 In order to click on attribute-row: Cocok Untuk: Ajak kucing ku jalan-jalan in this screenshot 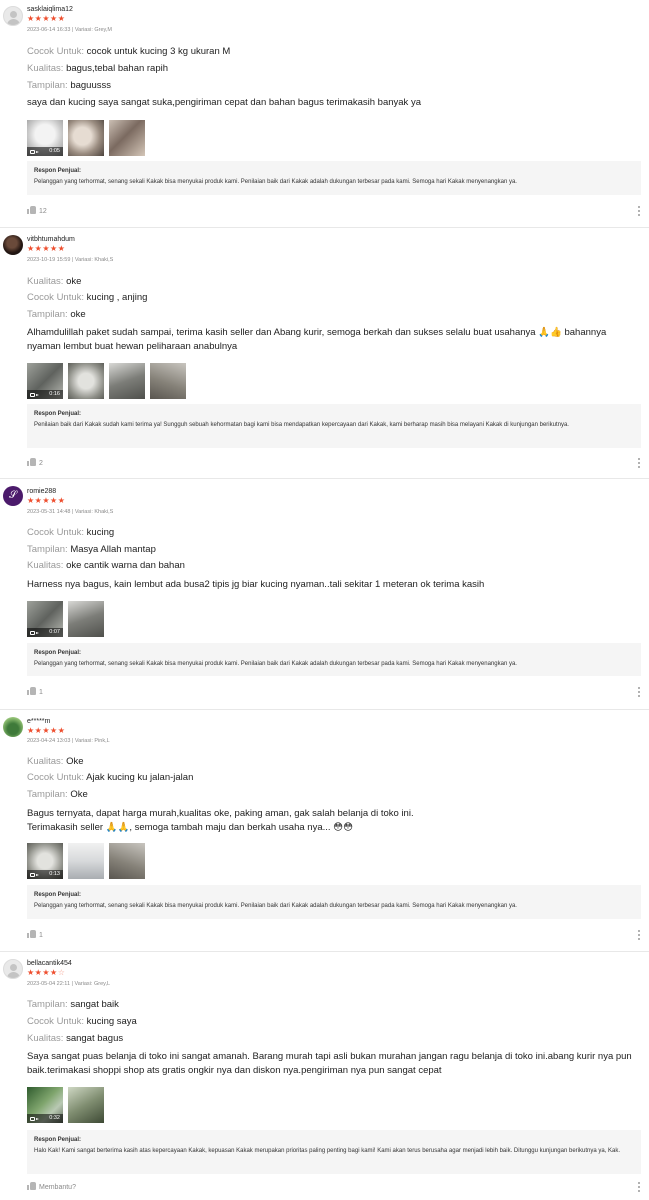, I will do `click(110, 777)`.